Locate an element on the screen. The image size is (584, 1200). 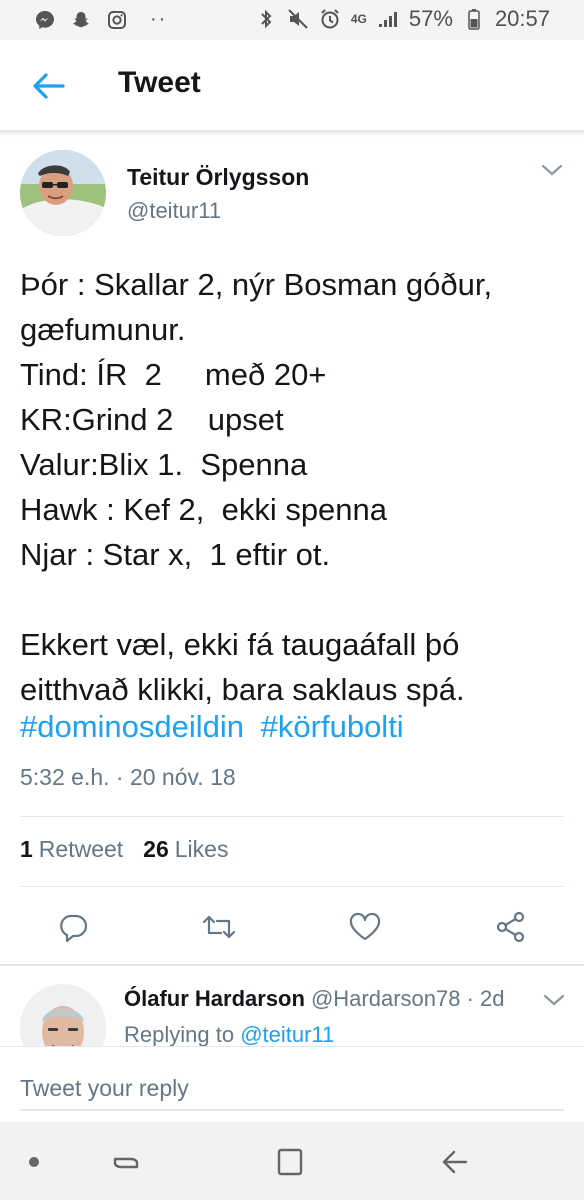
recents-icon is located at coordinates (126, 1163).